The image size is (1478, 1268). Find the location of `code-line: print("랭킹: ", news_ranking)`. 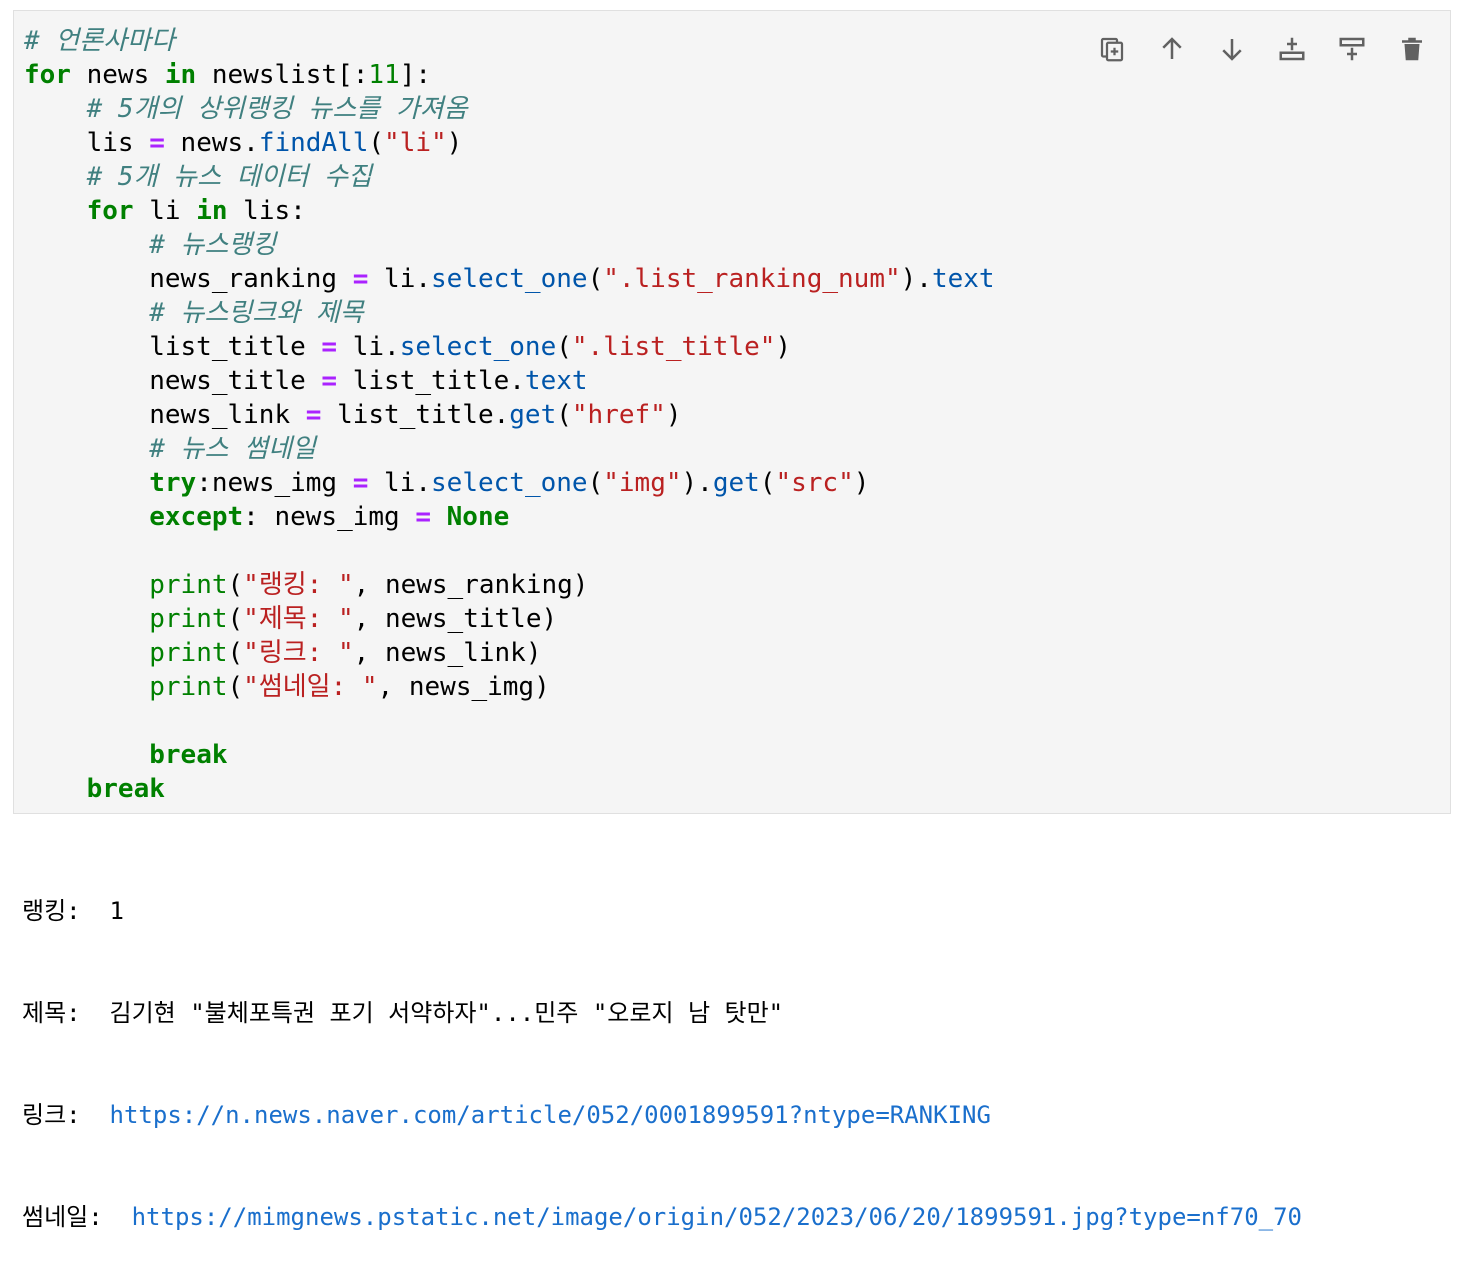

code-line: print("랭킹: ", news_ranking) is located at coordinates (509, 585).